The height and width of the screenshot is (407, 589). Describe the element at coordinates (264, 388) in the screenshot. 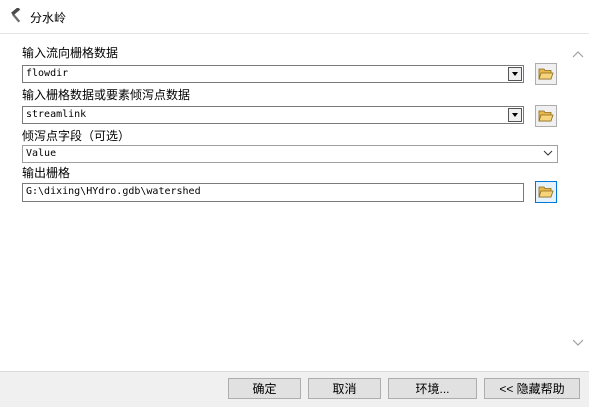

I see `ok-button: 确定` at that location.